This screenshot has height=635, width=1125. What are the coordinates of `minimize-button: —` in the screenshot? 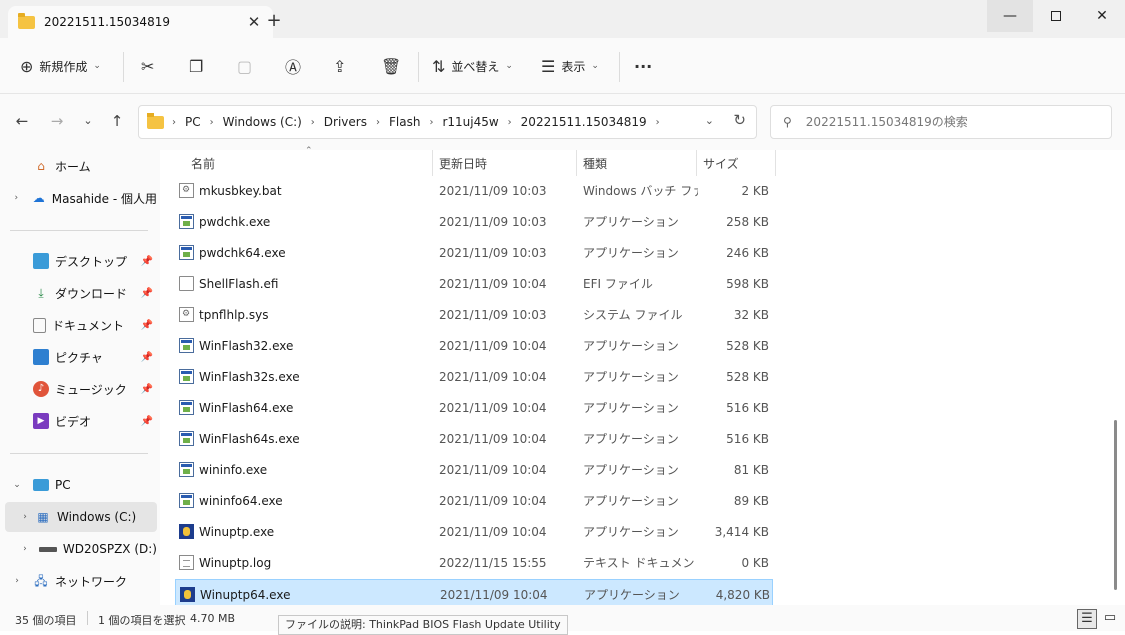 It's located at (1010, 16).